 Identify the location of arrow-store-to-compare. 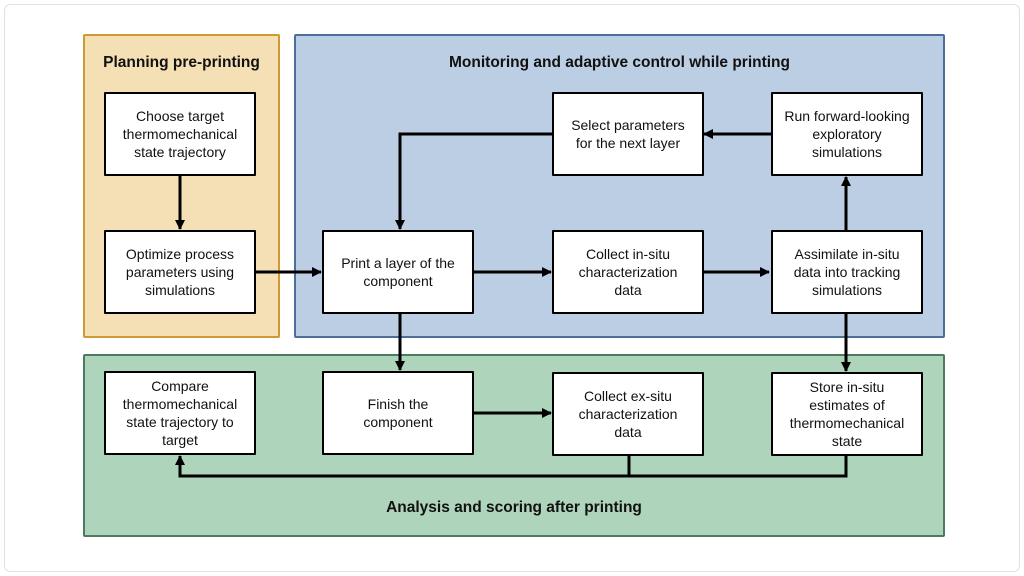
(511, 466).